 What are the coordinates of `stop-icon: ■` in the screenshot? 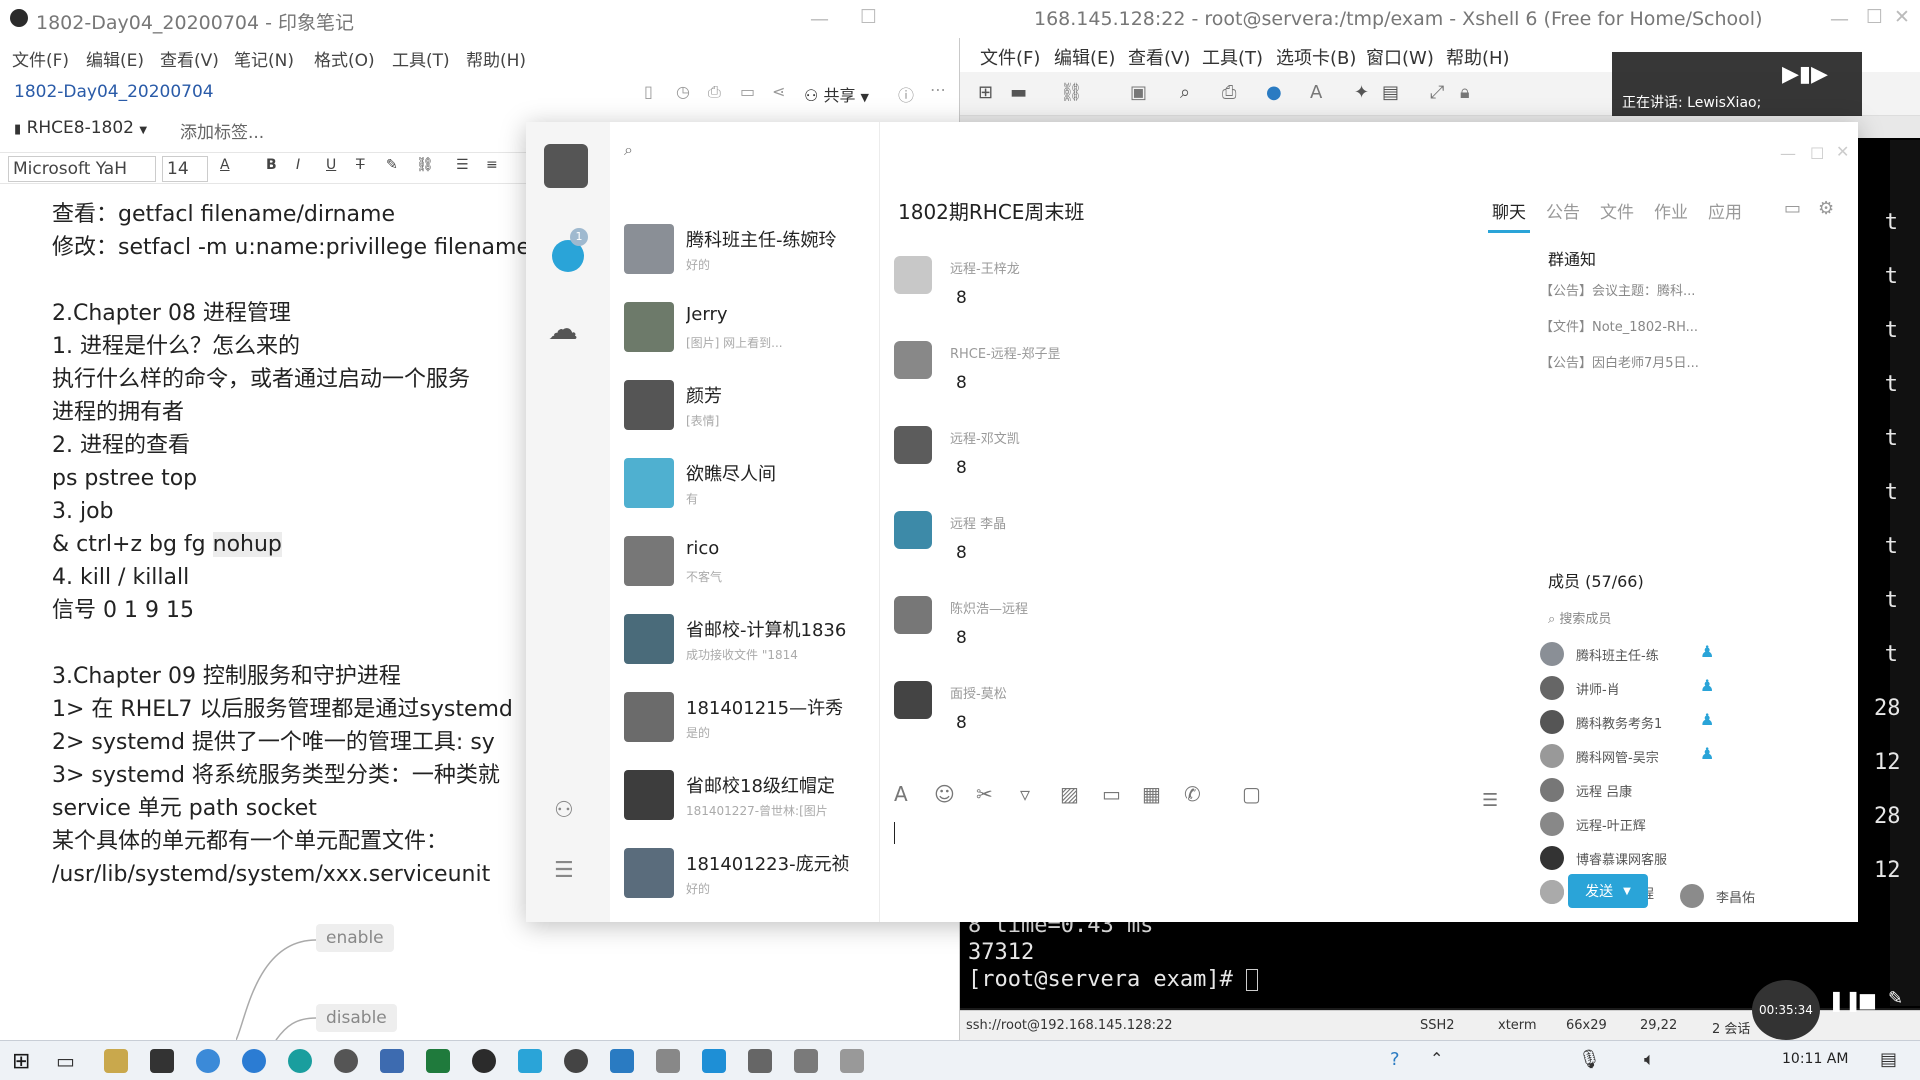 It's located at (1867, 1000).